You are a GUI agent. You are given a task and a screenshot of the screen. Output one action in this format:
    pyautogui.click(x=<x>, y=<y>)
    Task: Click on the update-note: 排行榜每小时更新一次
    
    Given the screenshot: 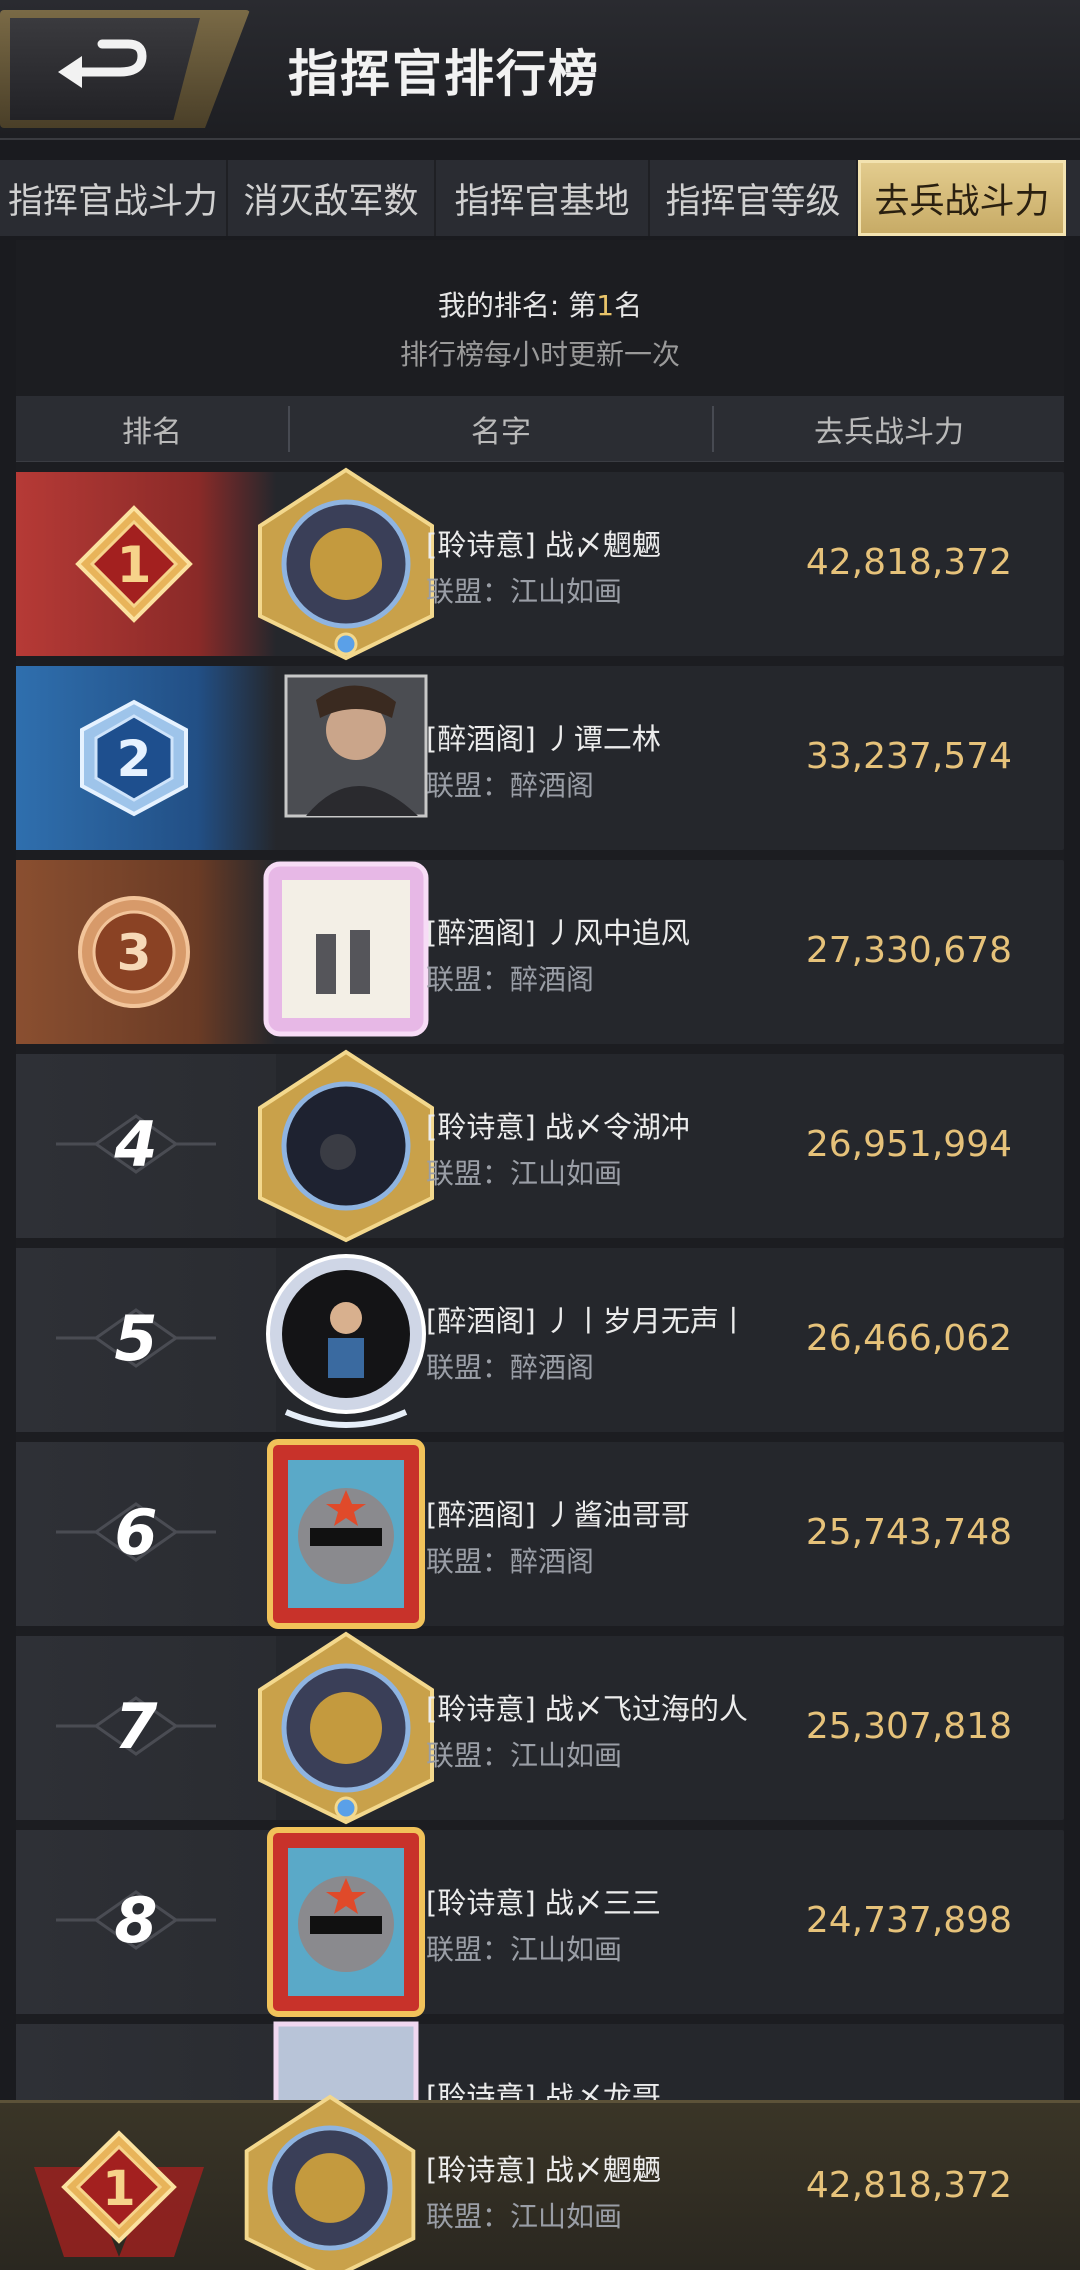 What is the action you would take?
    pyautogui.click(x=539, y=354)
    